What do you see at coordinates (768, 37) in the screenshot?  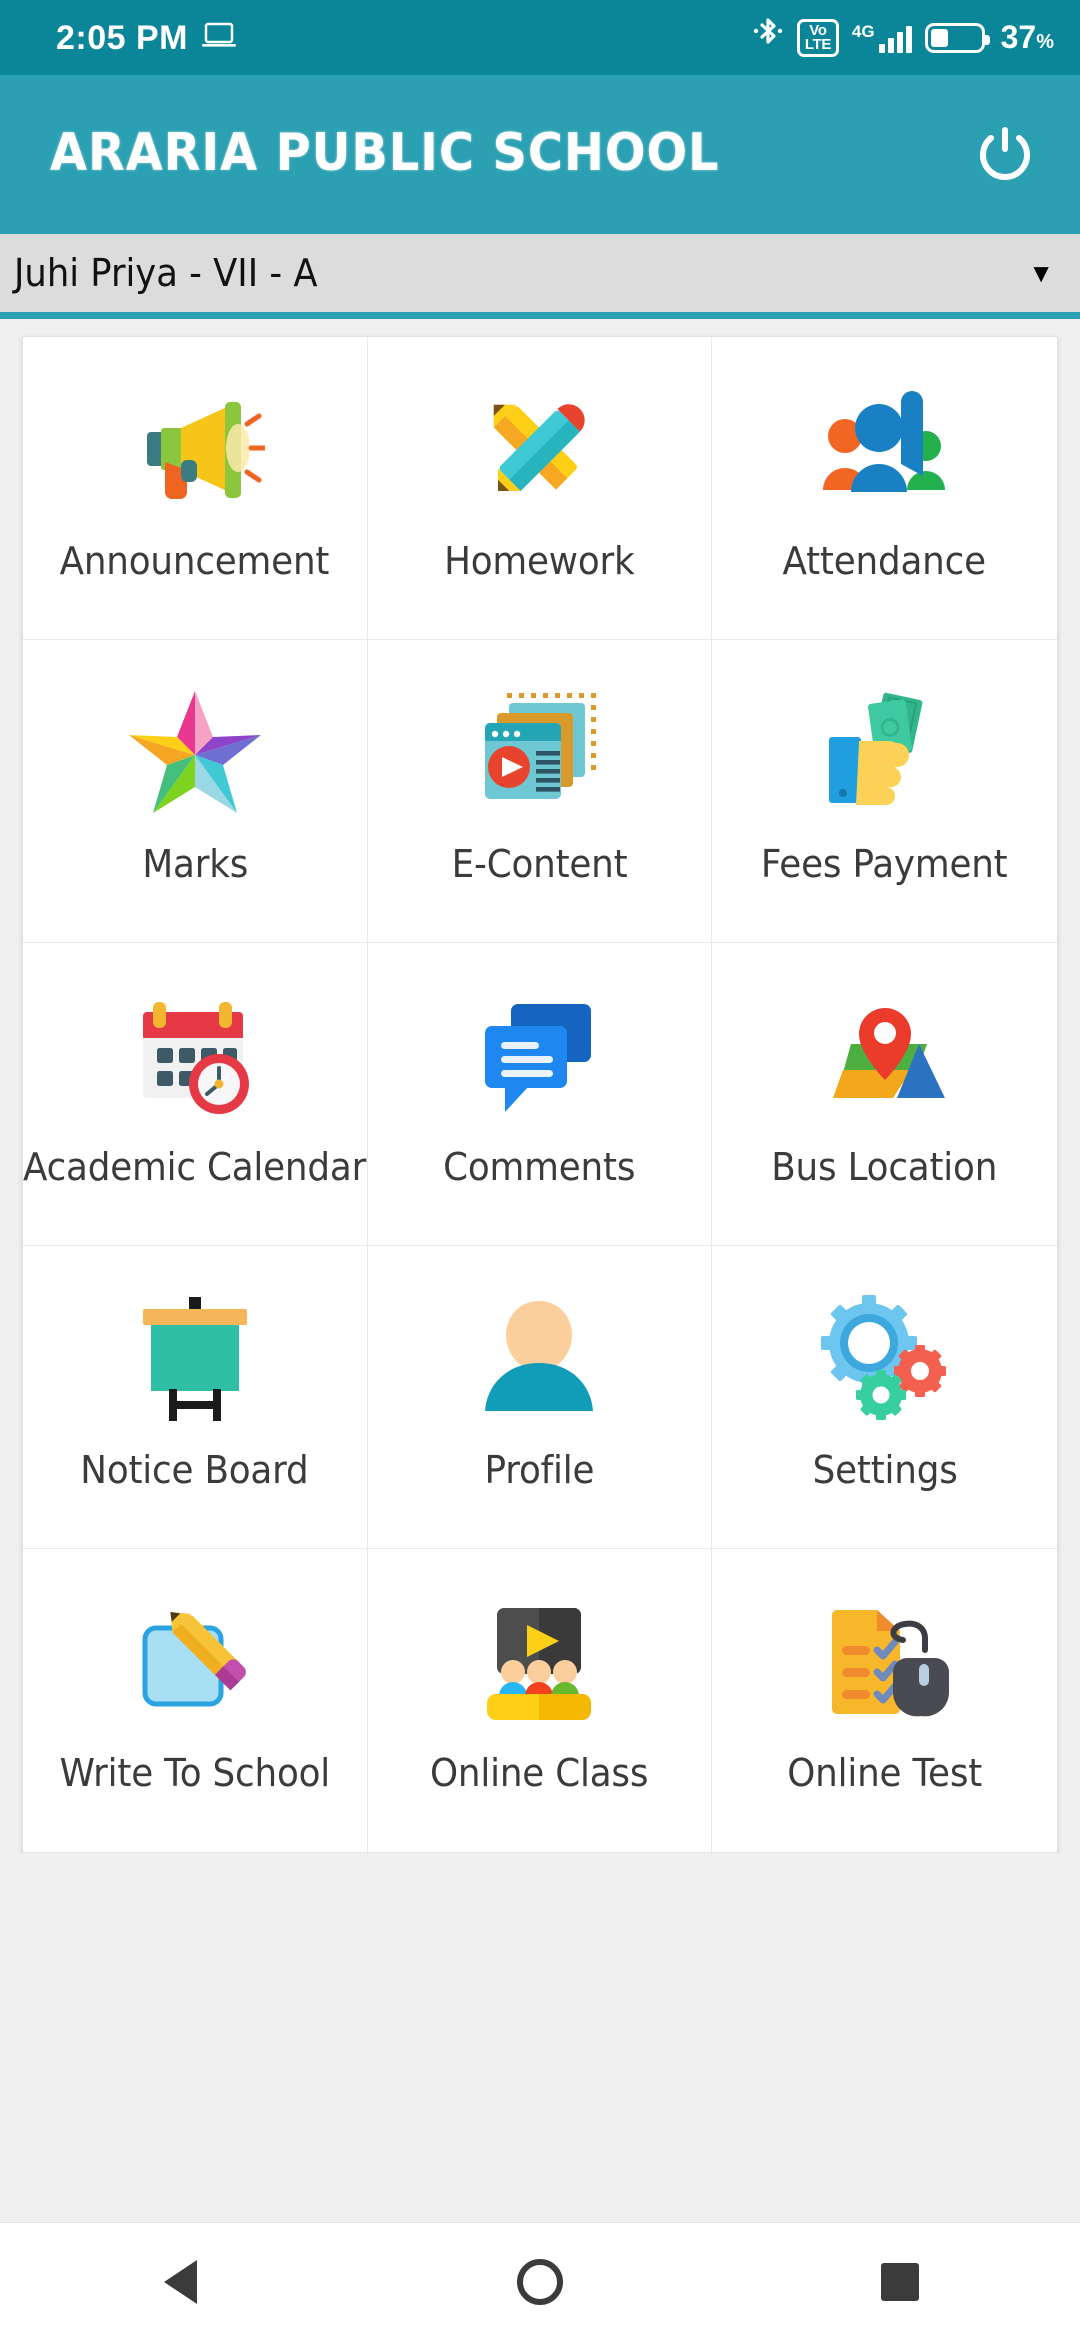 I see `bluetooth-icon` at bounding box center [768, 37].